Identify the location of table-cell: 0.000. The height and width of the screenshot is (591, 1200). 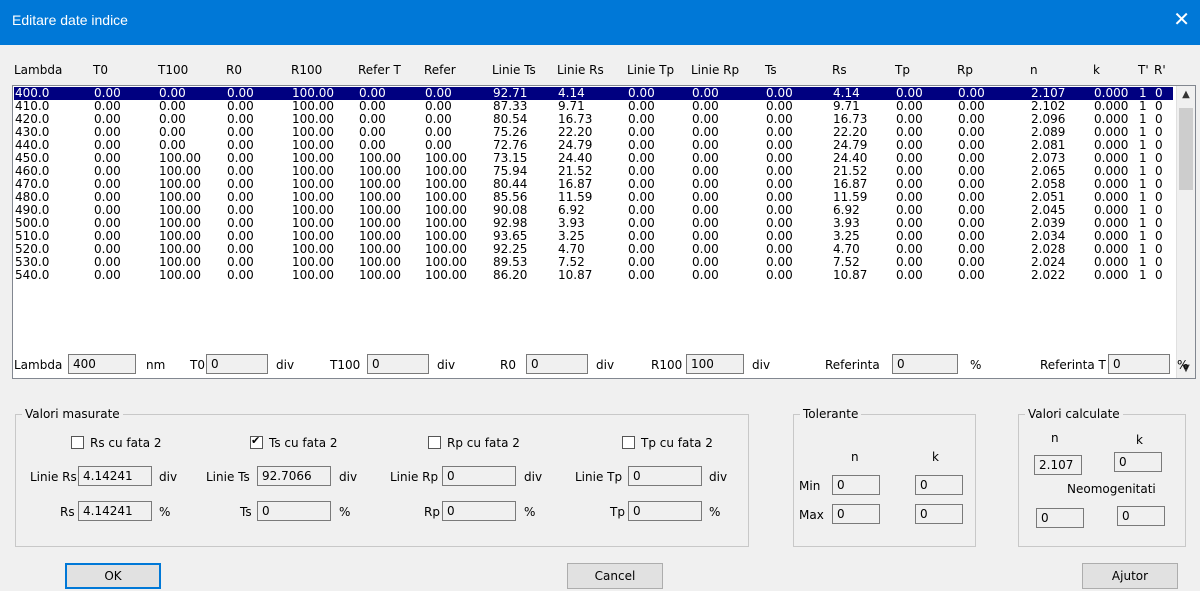
(1111, 275).